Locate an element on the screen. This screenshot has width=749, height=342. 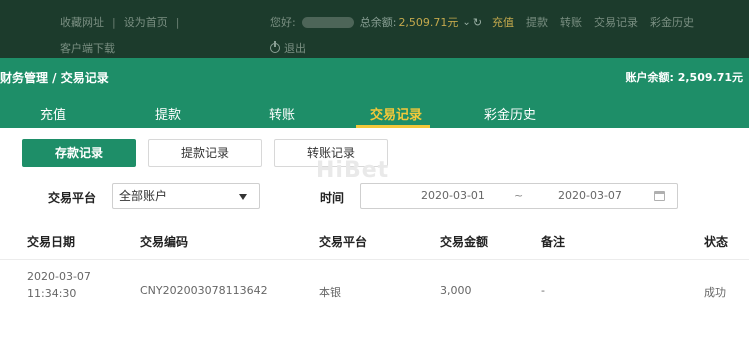
logout-link: 退出 is located at coordinates (288, 48).